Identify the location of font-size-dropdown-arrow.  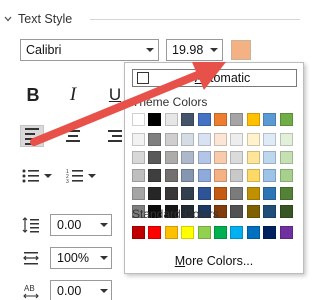
(214, 50).